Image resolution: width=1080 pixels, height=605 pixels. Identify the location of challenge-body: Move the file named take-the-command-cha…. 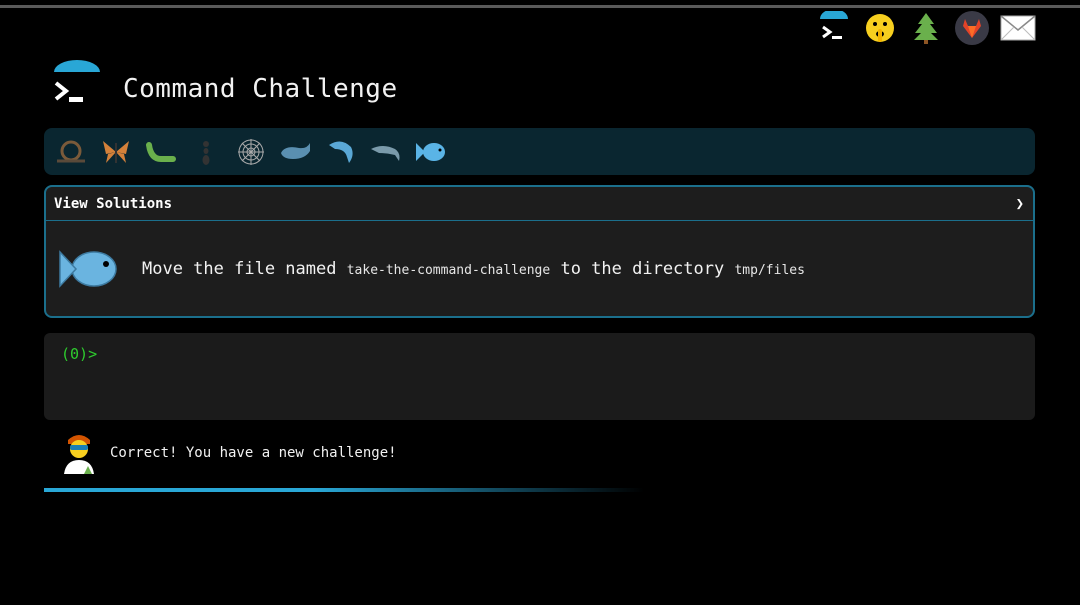
(539, 268).